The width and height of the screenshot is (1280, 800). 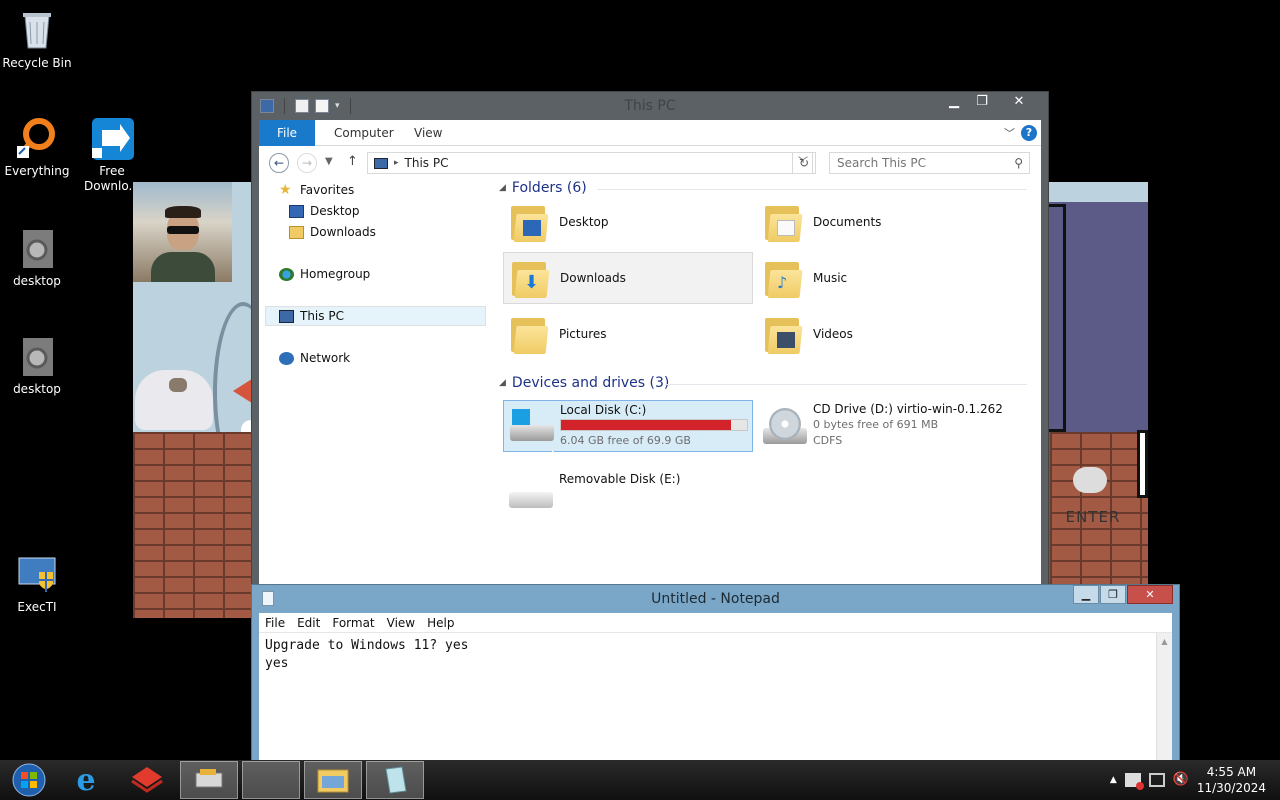 What do you see at coordinates (783, 334) in the screenshot?
I see `videos-folder-icon` at bounding box center [783, 334].